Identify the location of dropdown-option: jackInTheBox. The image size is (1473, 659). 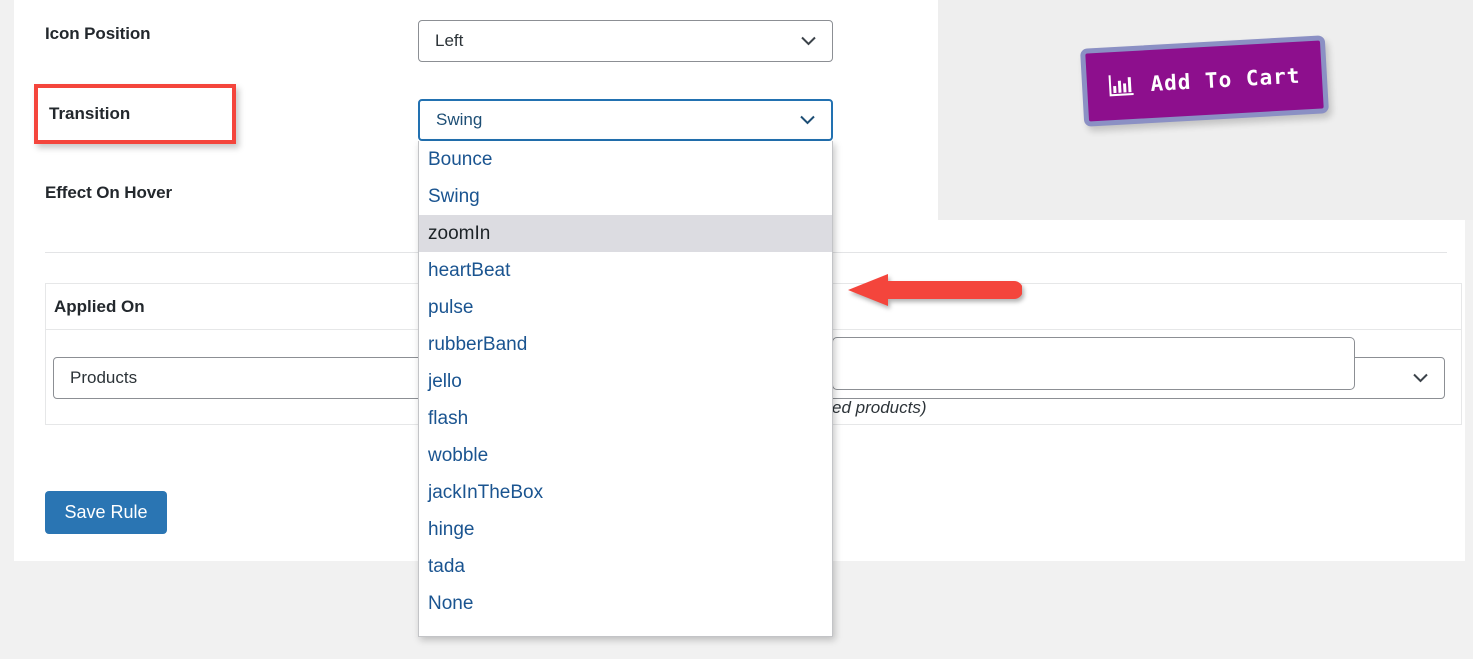
(625, 492).